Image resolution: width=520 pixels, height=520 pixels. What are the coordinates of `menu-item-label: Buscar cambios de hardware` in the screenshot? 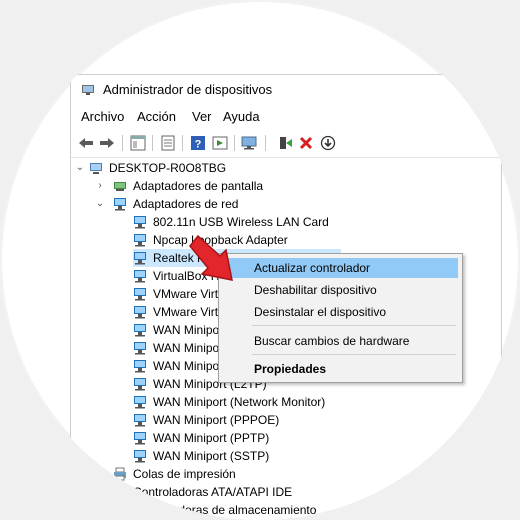 It's located at (332, 341).